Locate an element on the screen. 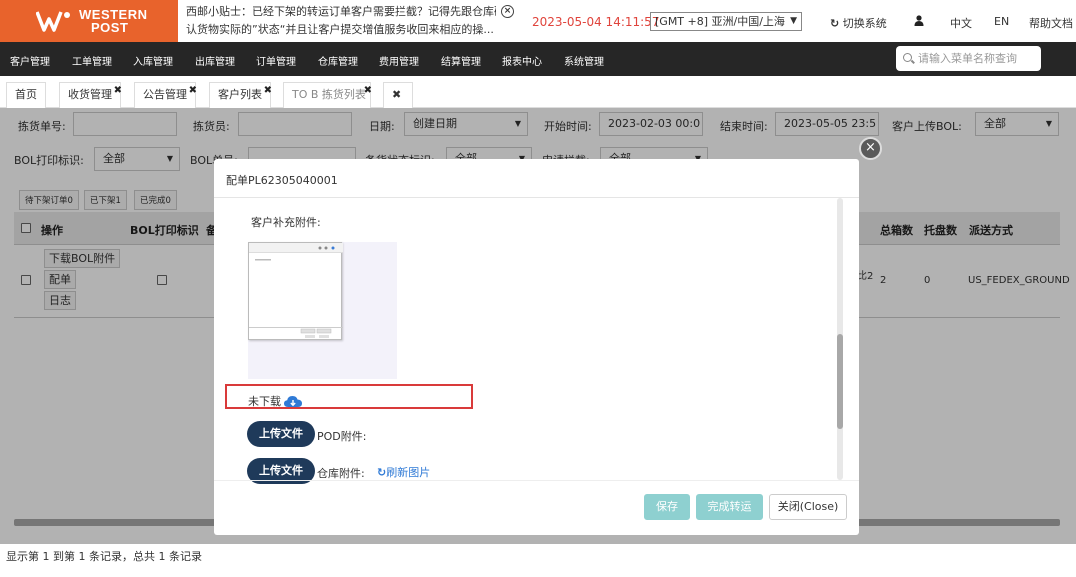 This screenshot has height=577, width=1076. server-datetime: 2023-05-04 14:11:57 is located at coordinates (596, 22).